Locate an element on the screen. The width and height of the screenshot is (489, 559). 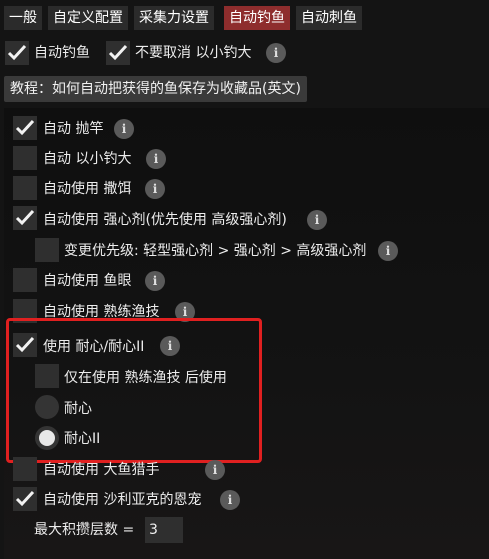
tab-gathering: 采集力设置 is located at coordinates (174, 18).